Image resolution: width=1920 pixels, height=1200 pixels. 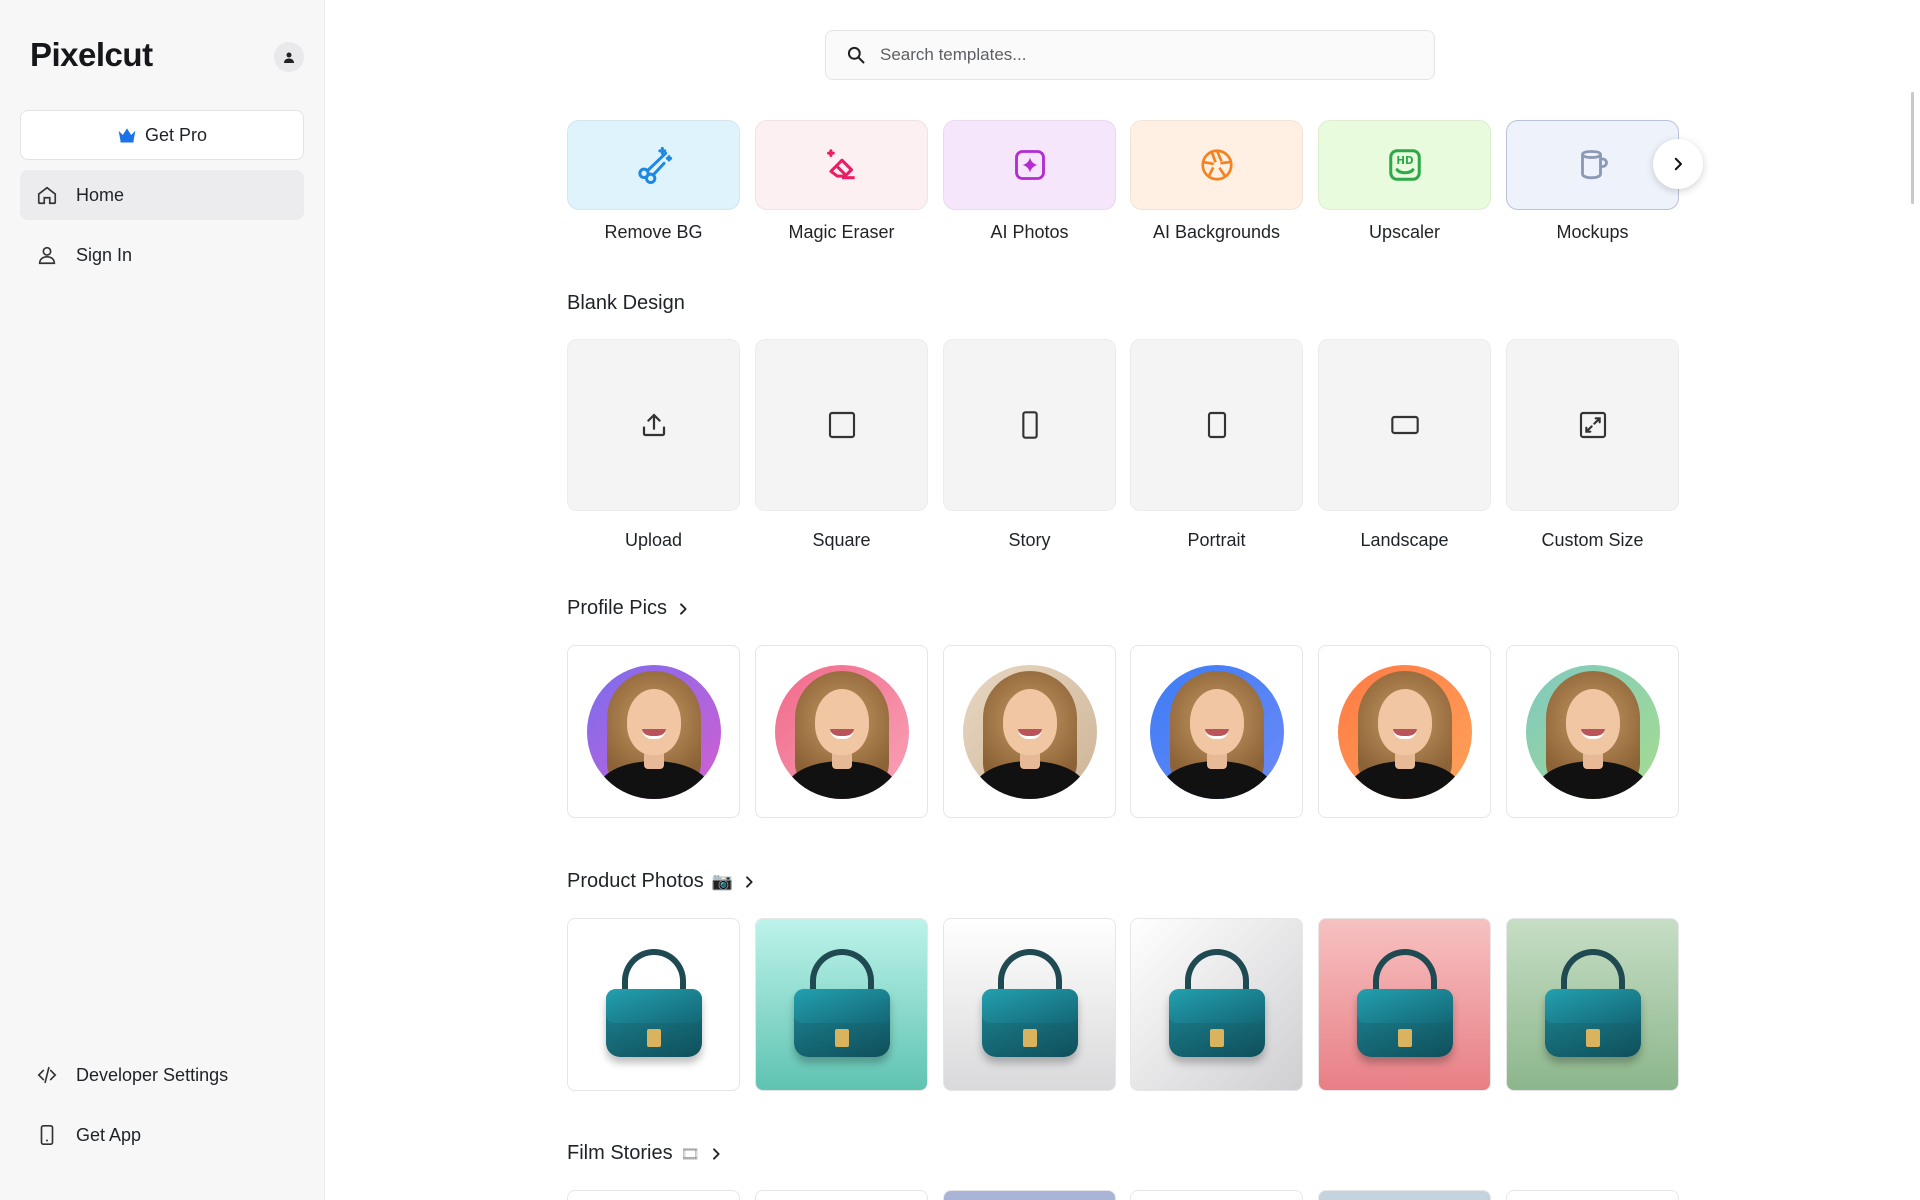 What do you see at coordinates (1594, 165) in the screenshot?
I see `mug-icon` at bounding box center [1594, 165].